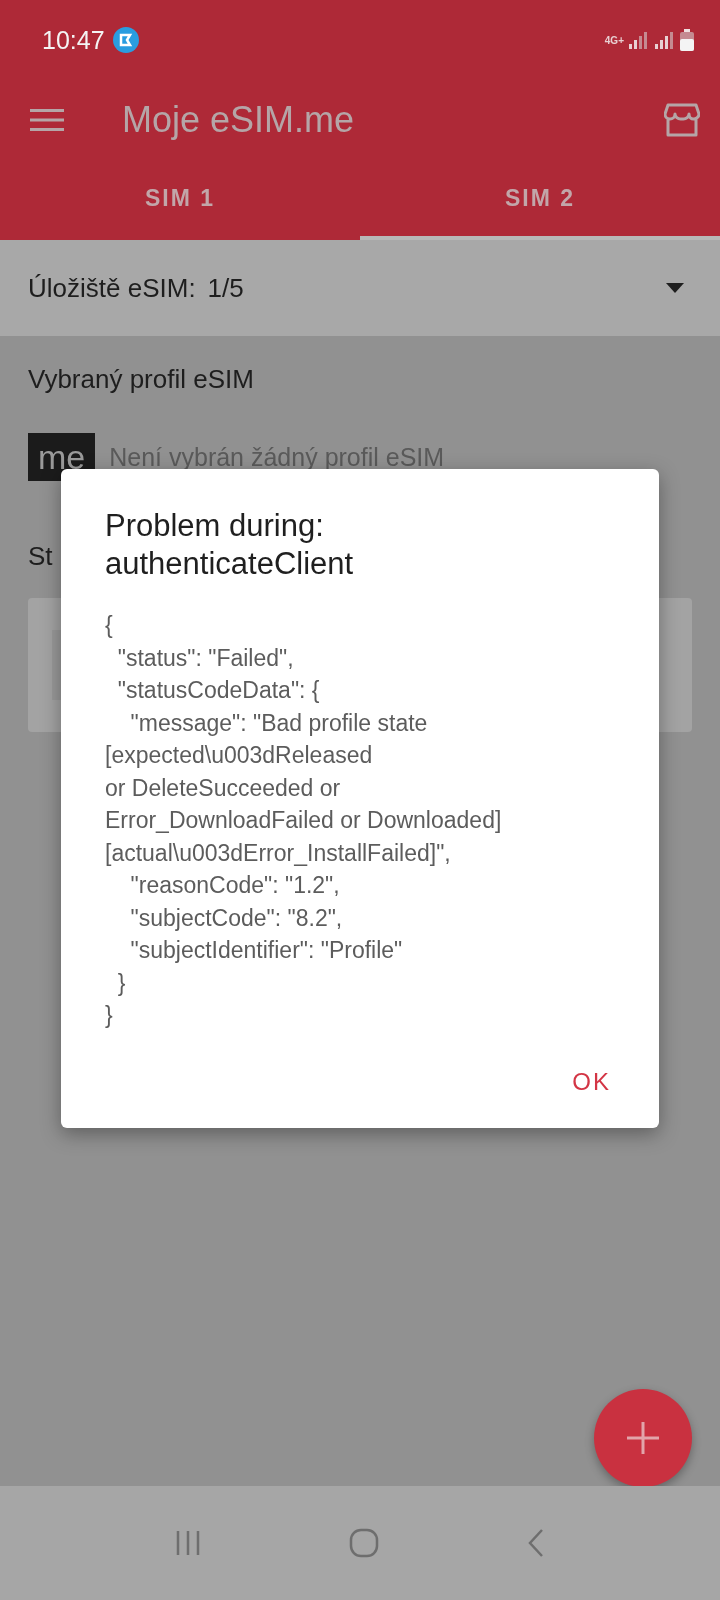 This screenshot has height=1600, width=720. Describe the element at coordinates (225, 288) in the screenshot. I see `storage-value: 1/5` at that location.